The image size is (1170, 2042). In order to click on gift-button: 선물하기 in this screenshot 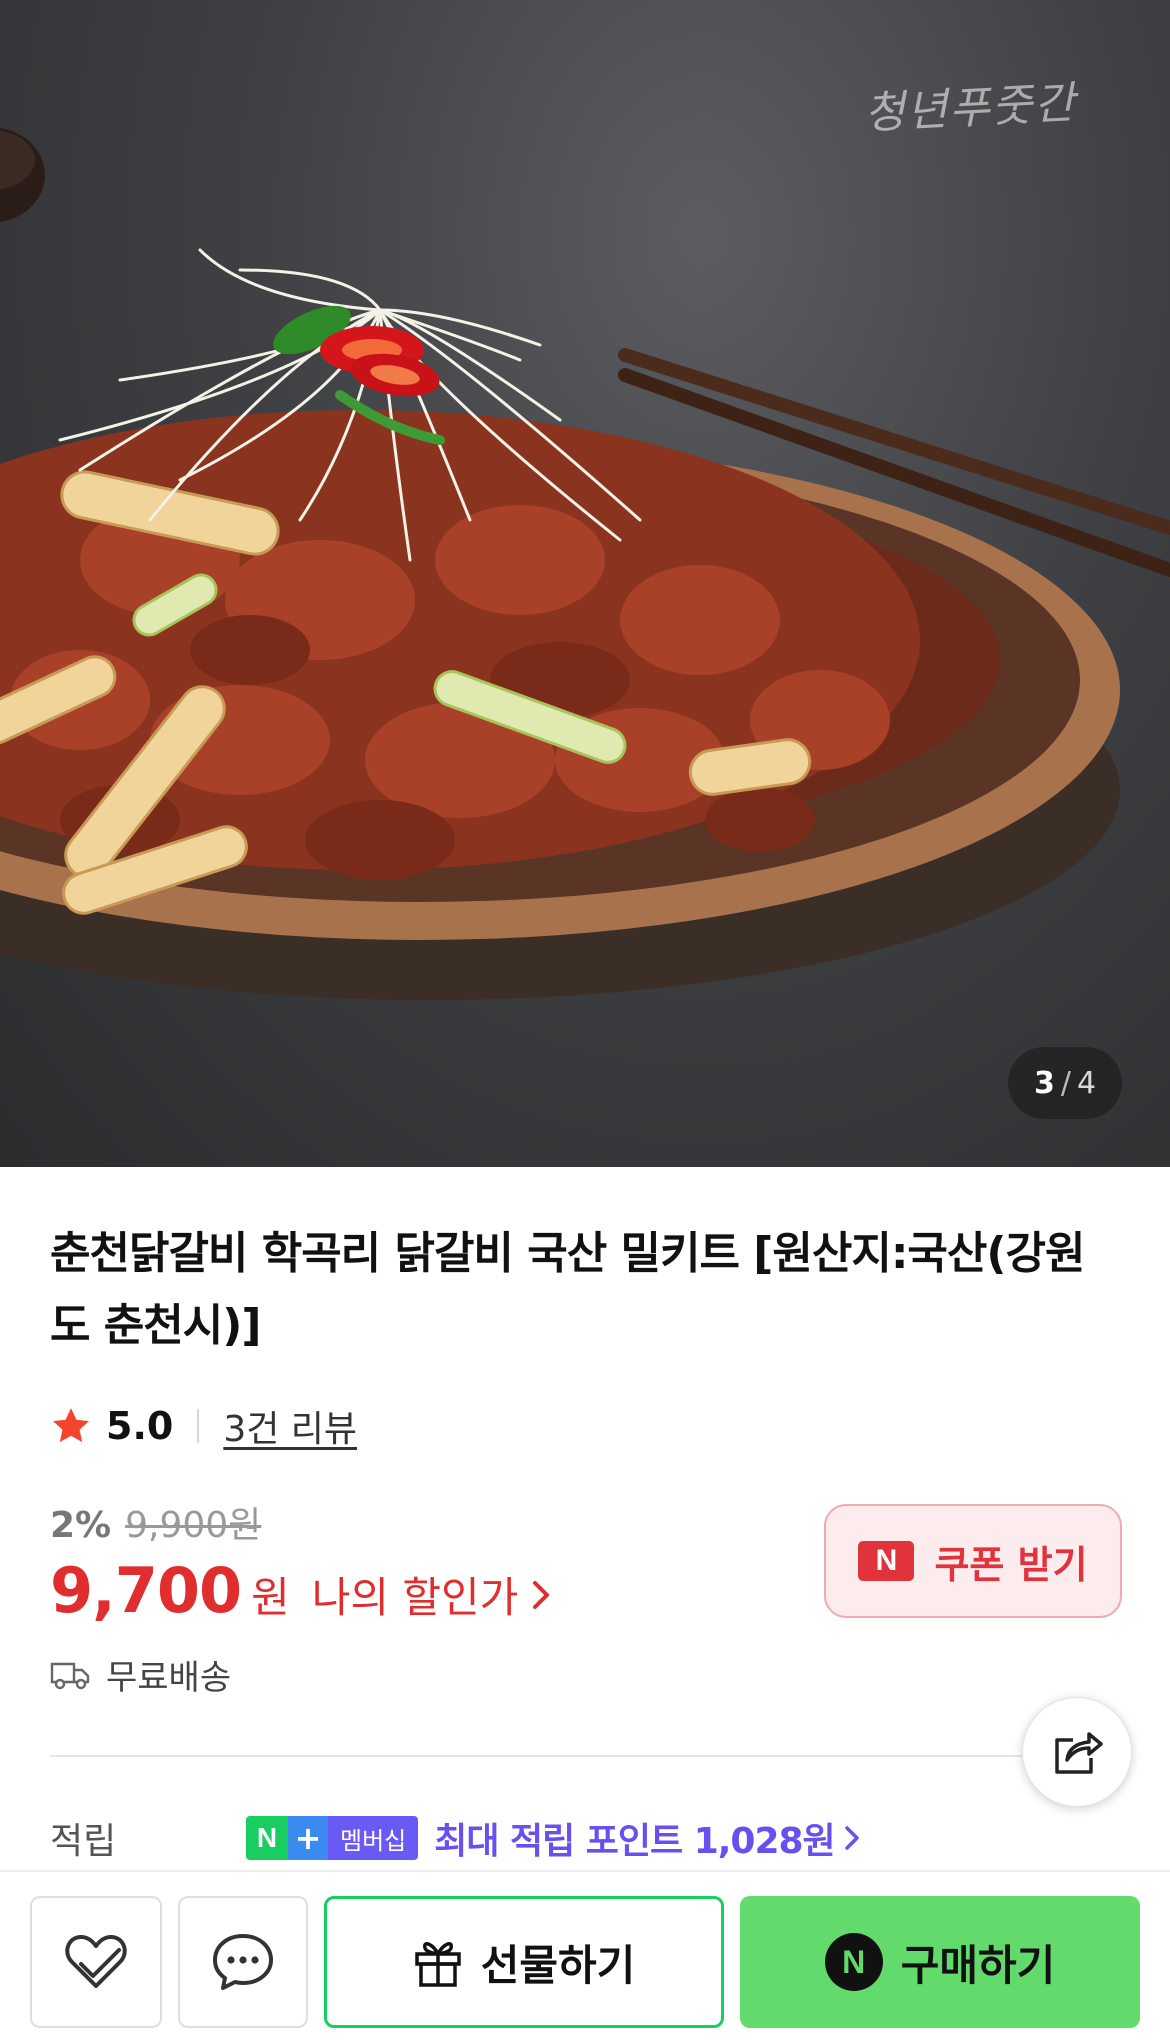, I will do `click(524, 1962)`.